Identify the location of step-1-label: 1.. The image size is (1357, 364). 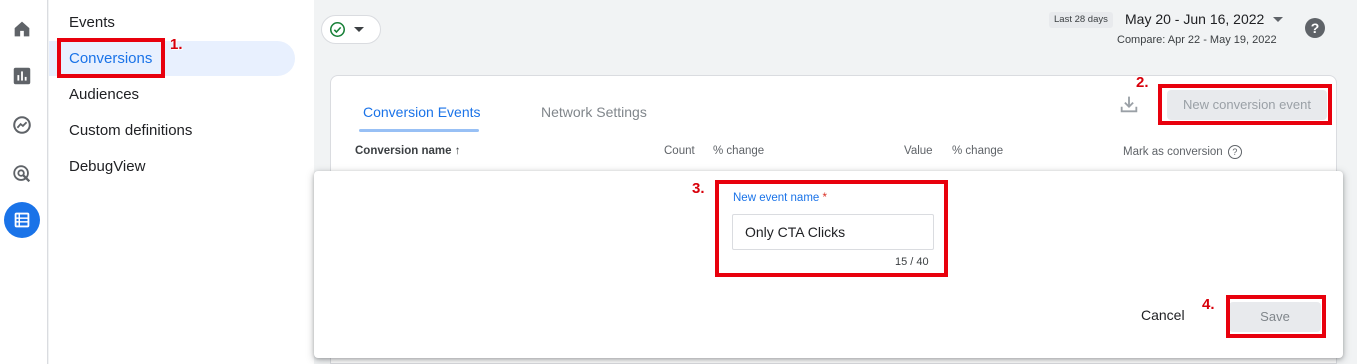
(176, 44).